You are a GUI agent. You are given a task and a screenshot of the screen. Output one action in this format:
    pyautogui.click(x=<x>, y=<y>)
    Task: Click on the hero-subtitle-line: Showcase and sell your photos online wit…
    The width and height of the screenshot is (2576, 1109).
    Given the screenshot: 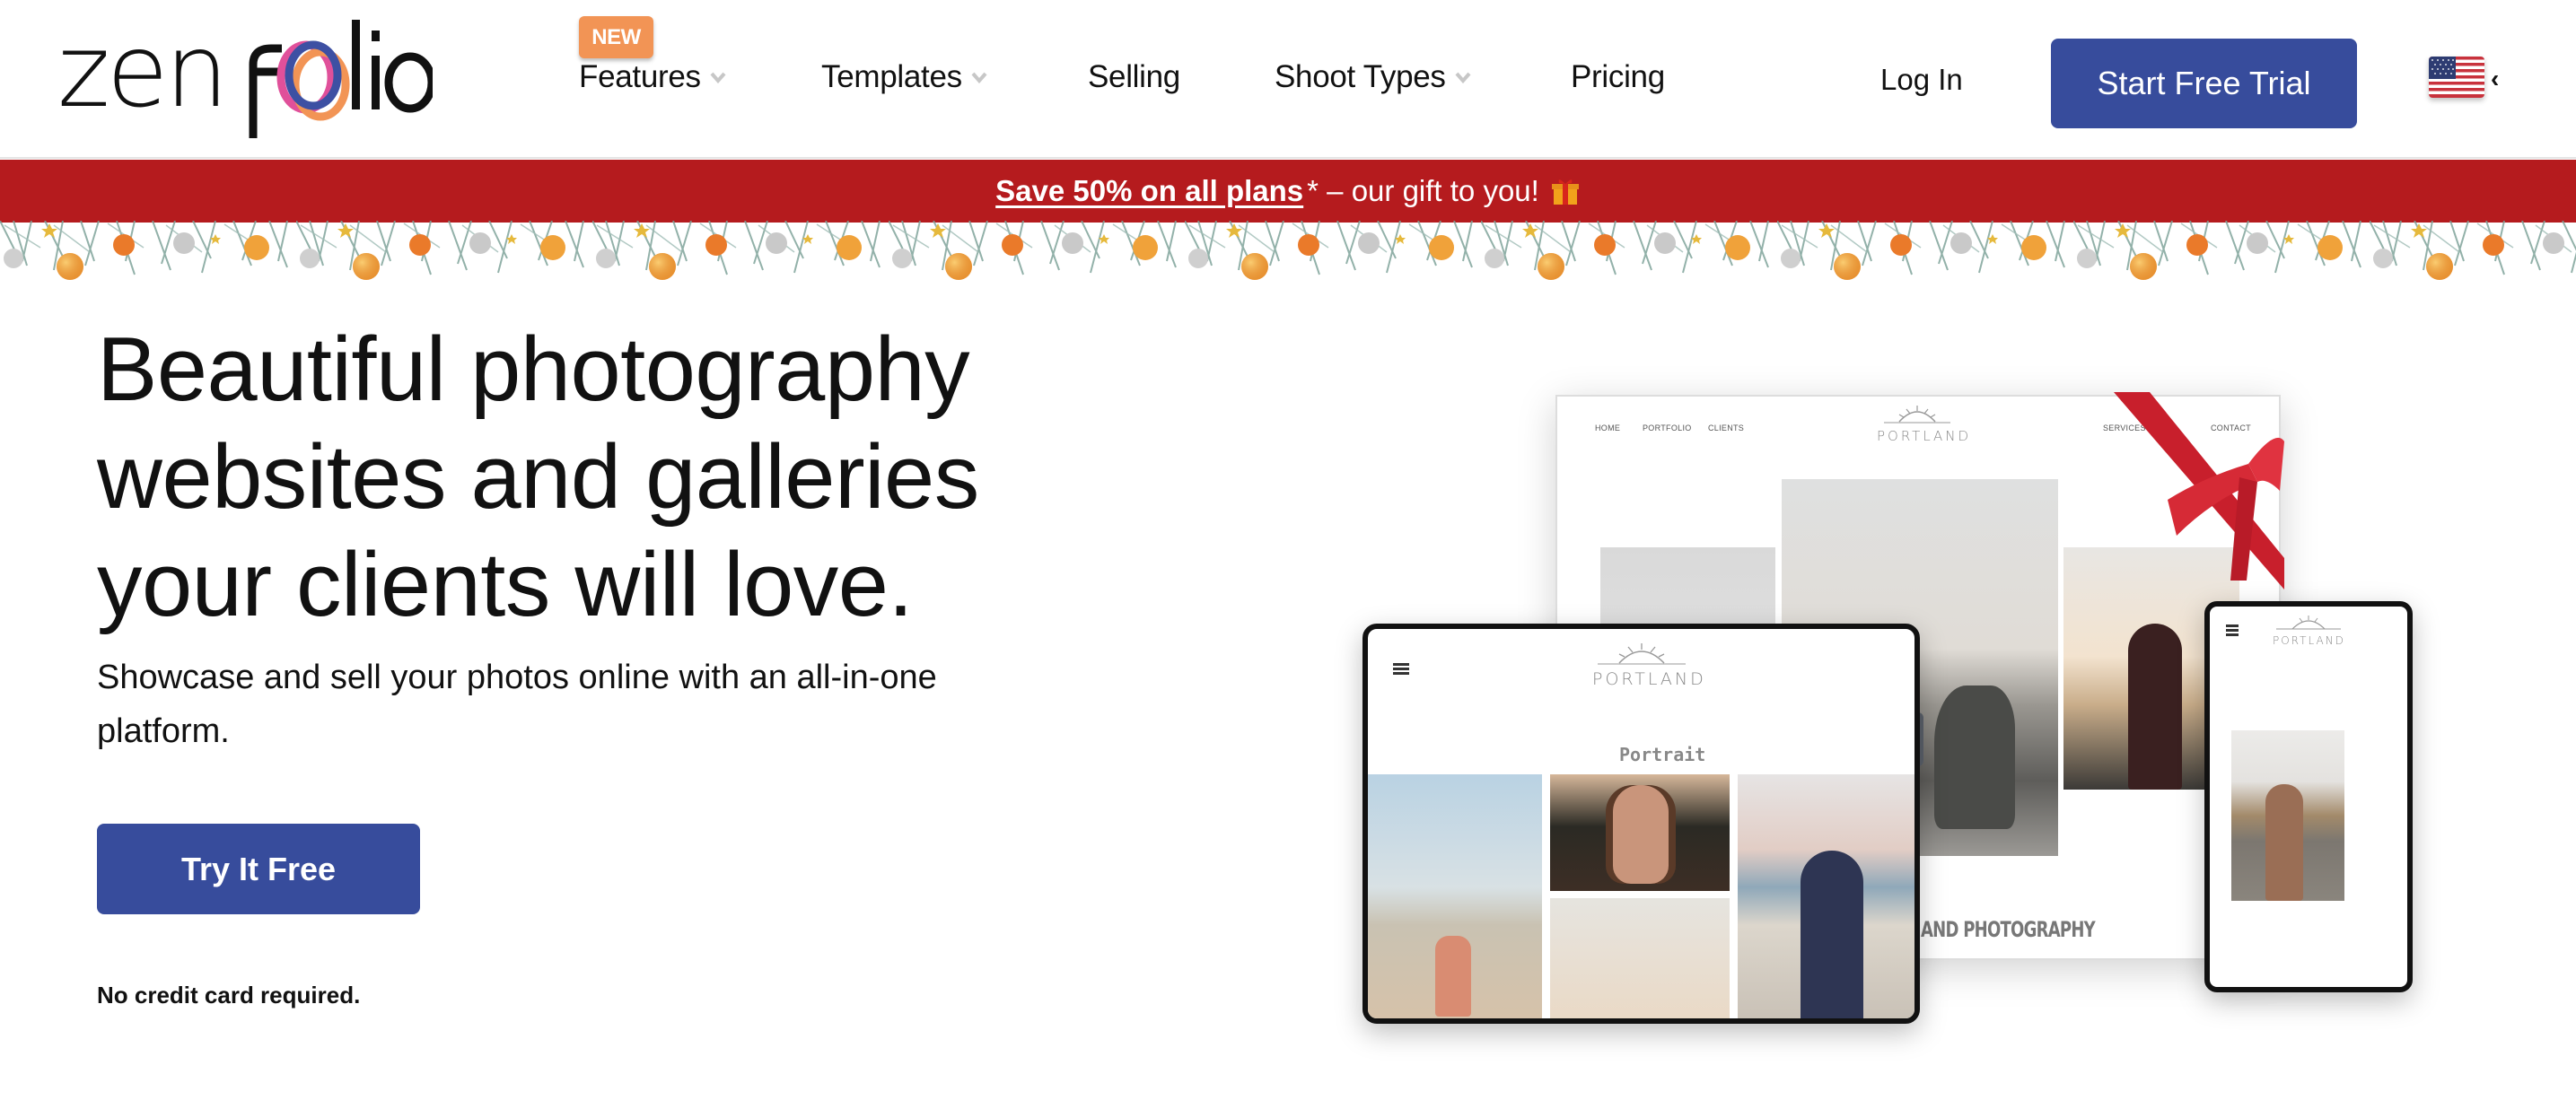 What is the action you would take?
    pyautogui.click(x=517, y=677)
    